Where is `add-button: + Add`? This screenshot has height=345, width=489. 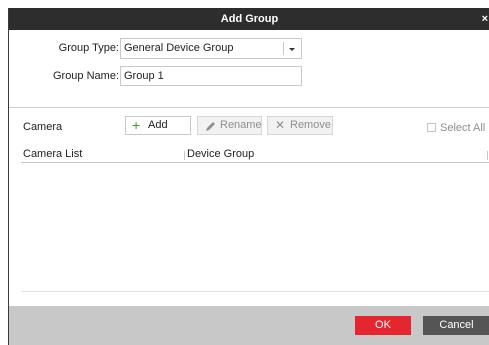
add-button: + Add is located at coordinates (158, 125).